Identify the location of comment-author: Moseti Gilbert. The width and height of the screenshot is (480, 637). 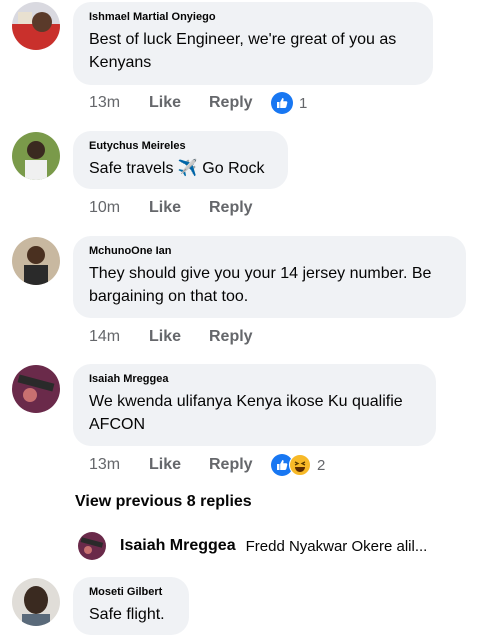
(131, 592).